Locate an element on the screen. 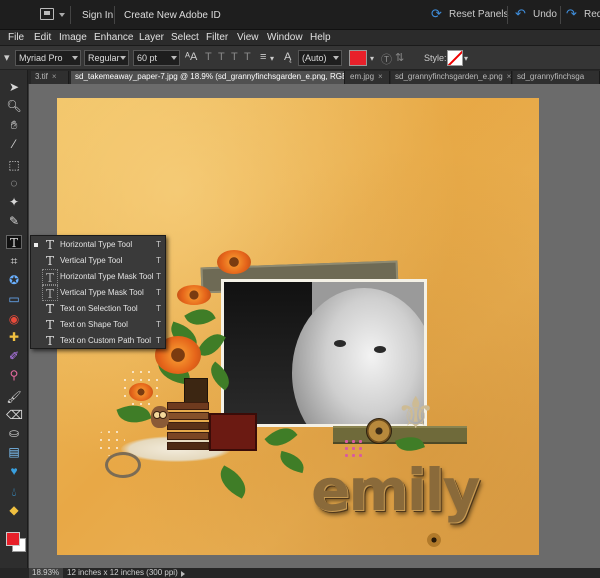 Image resolution: width=600 pixels, height=578 pixels. menu-file: File is located at coordinates (16, 37).